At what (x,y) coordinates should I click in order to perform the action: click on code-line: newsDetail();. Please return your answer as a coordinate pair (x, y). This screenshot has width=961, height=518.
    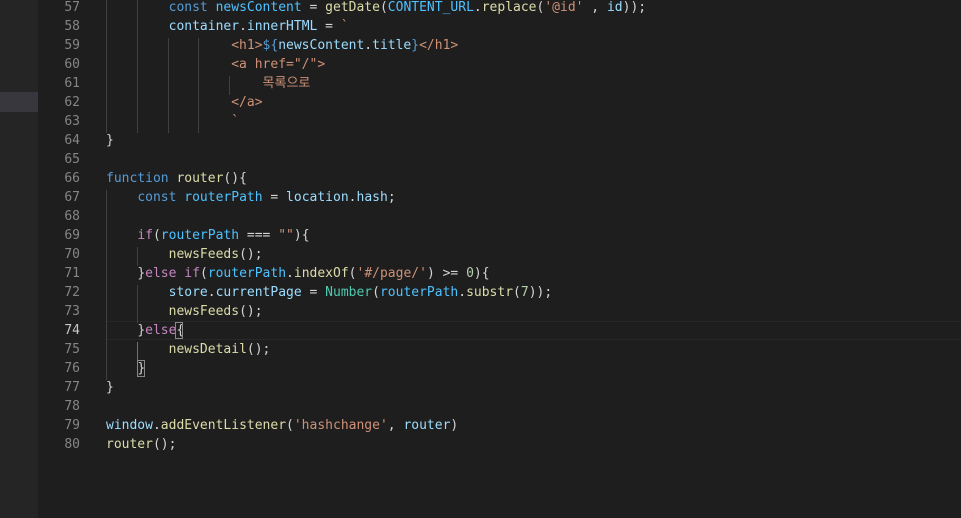
    Looking at the image, I should click on (188, 349).